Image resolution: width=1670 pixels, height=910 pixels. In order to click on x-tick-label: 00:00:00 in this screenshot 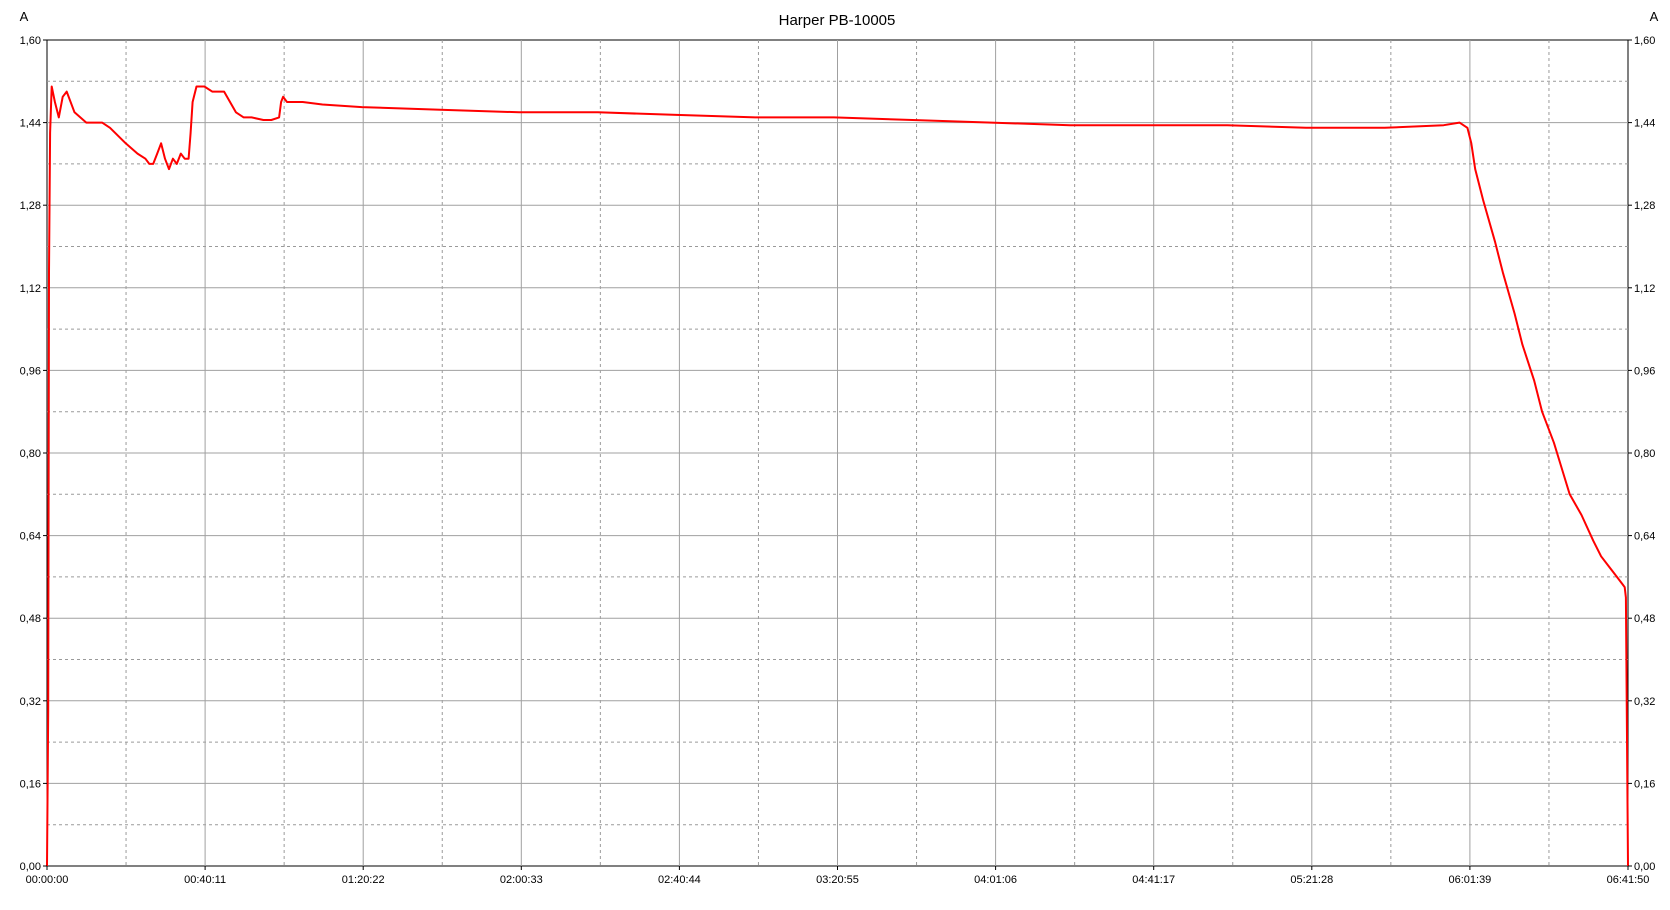, I will do `click(47, 880)`.